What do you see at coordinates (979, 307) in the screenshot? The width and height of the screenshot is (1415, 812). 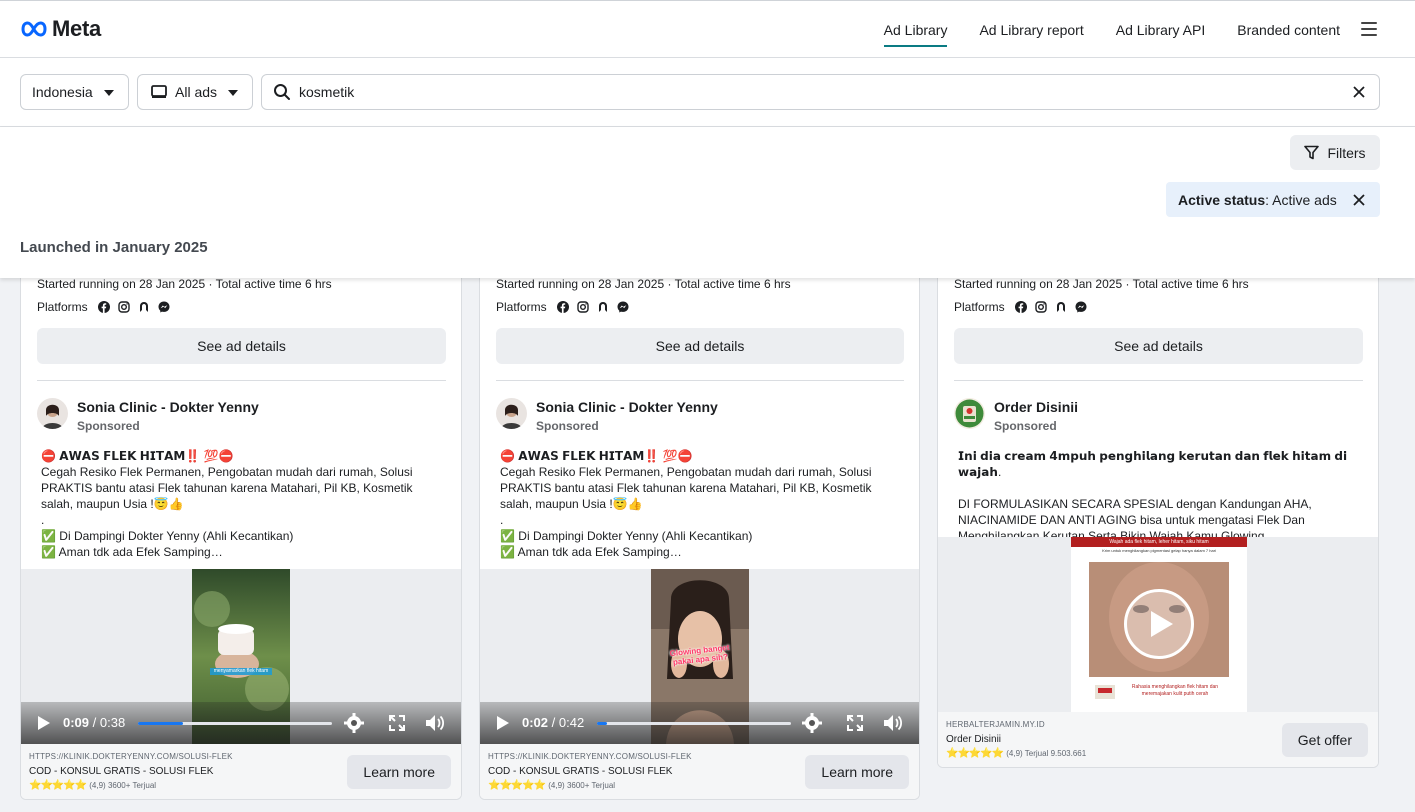 I see `platforms-label: Platforms` at bounding box center [979, 307].